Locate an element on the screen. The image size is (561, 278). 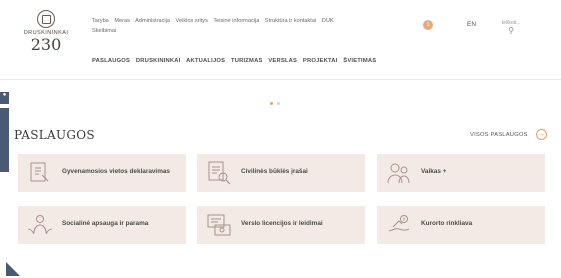
service-card-label: Kurorto rinkliava is located at coordinates (447, 223).